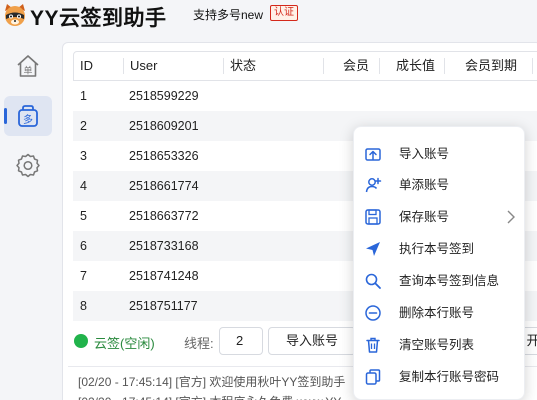  What do you see at coordinates (143, 66) in the screenshot?
I see `column-header-user: User` at bounding box center [143, 66].